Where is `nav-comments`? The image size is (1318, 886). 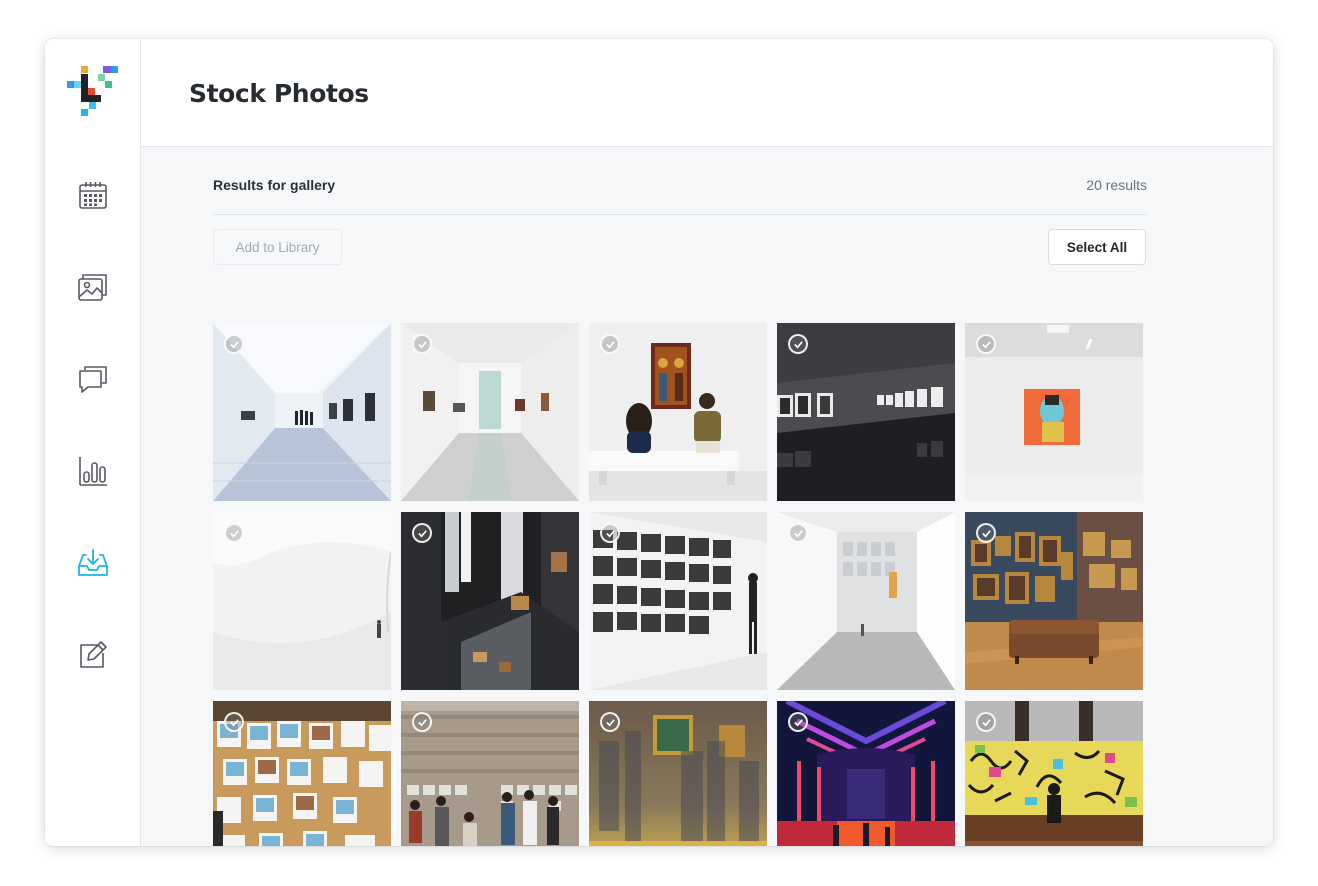
nav-comments is located at coordinates (93, 379).